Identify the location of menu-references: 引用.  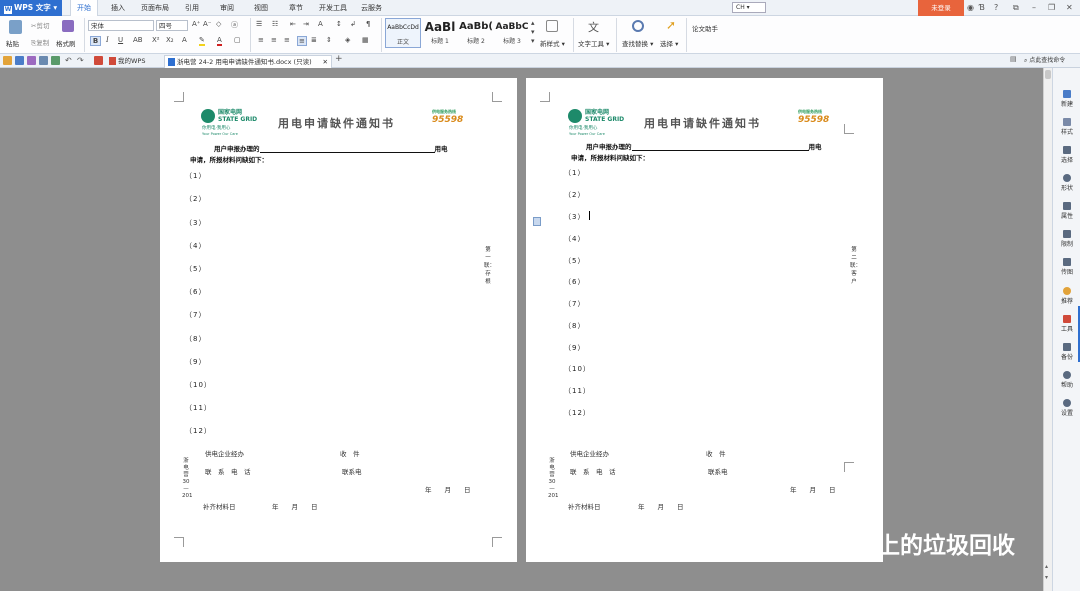
(192, 8).